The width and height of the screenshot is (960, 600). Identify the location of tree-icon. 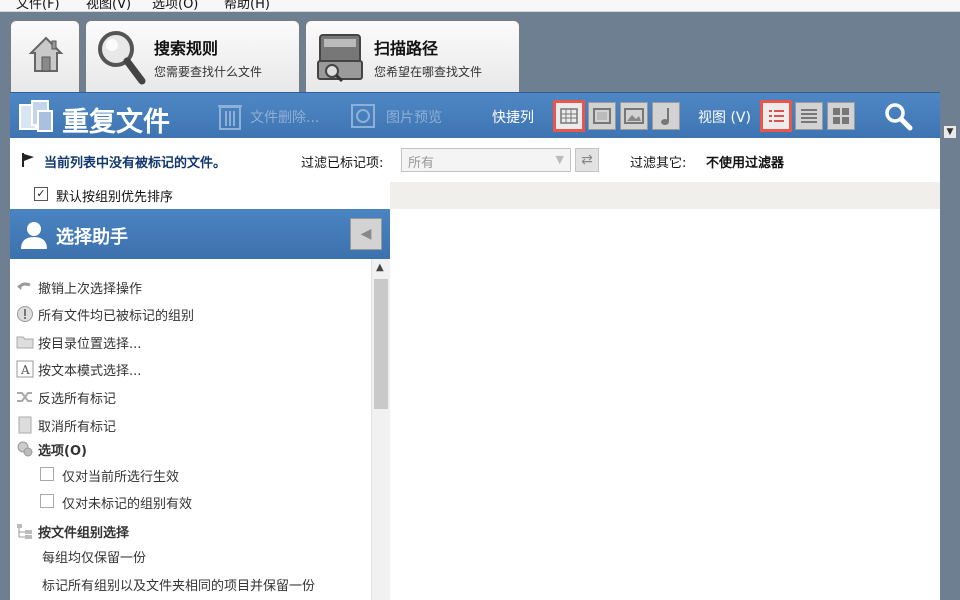
(24, 531).